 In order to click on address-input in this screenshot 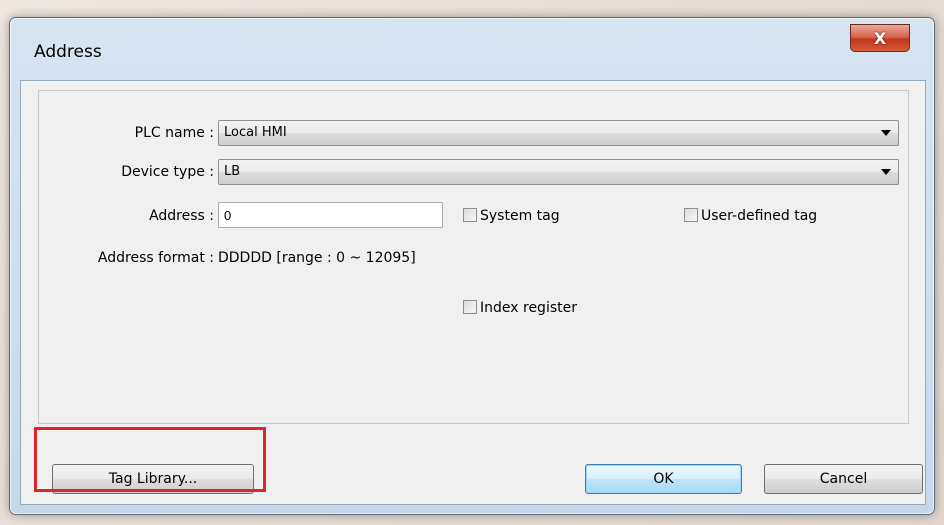, I will do `click(330, 215)`.